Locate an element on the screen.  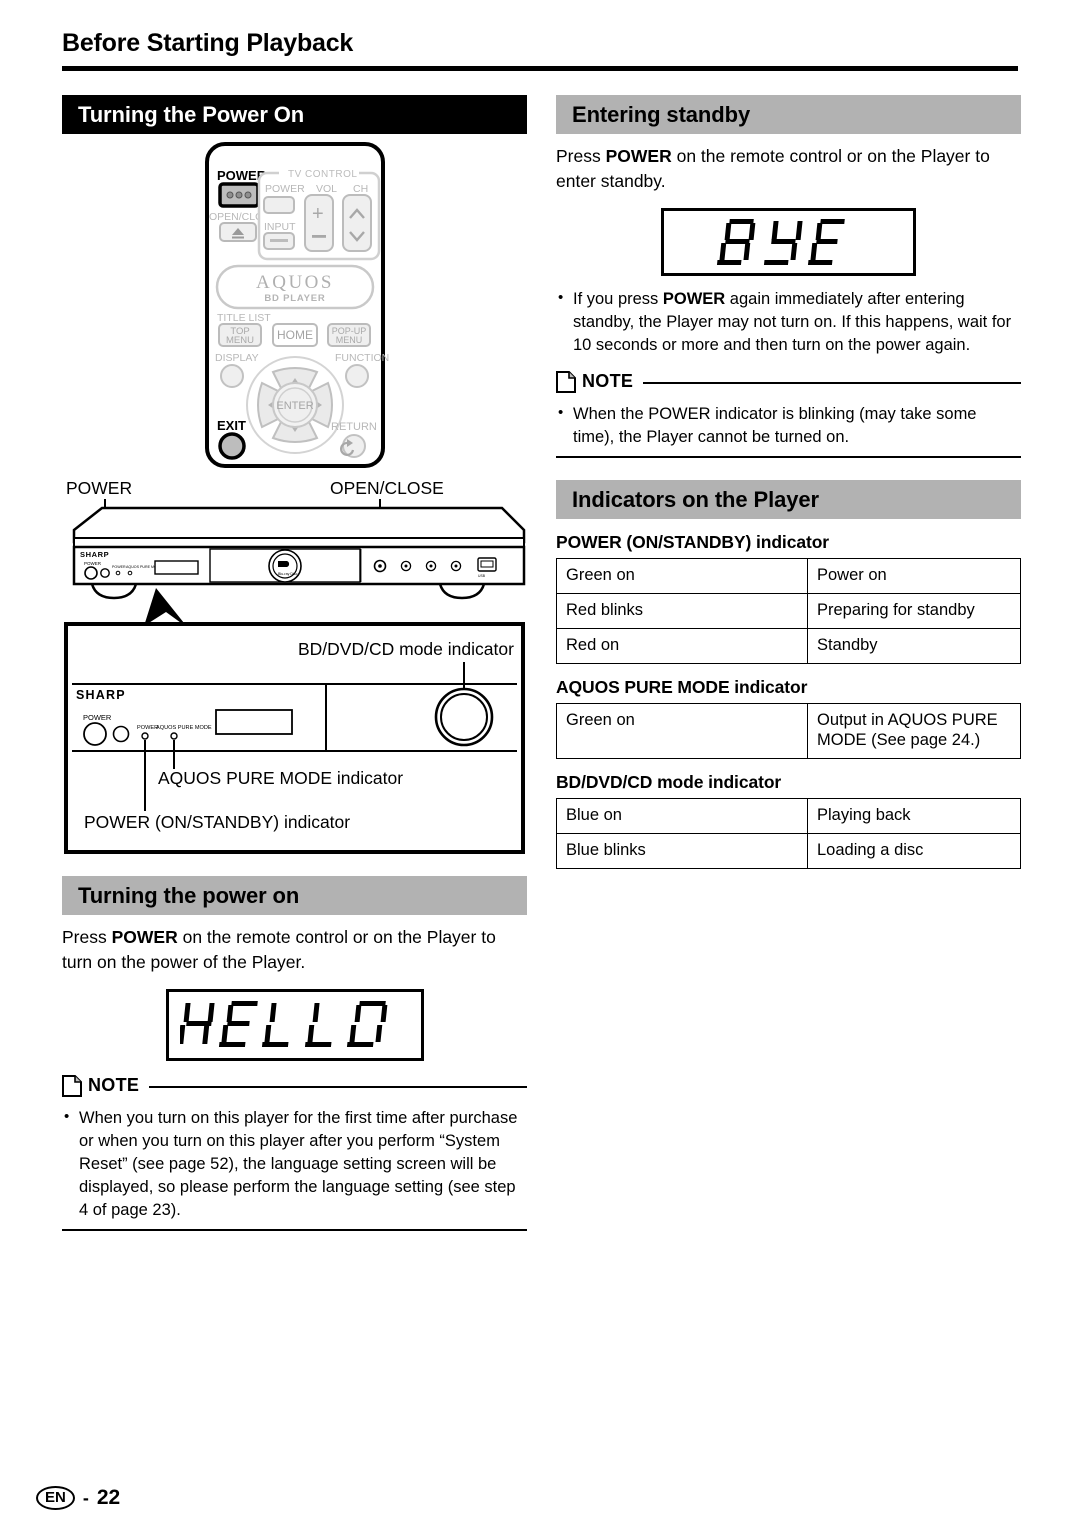
bye-seven-segment is located at coordinates (780, 241).